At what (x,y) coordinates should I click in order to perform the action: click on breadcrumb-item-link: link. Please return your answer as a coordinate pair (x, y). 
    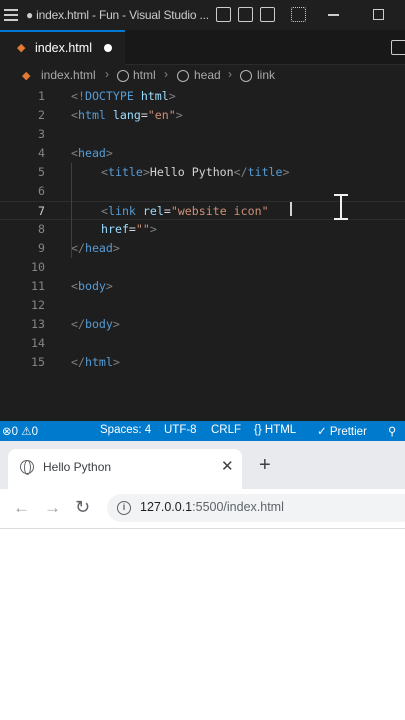
    Looking at the image, I should click on (266, 75).